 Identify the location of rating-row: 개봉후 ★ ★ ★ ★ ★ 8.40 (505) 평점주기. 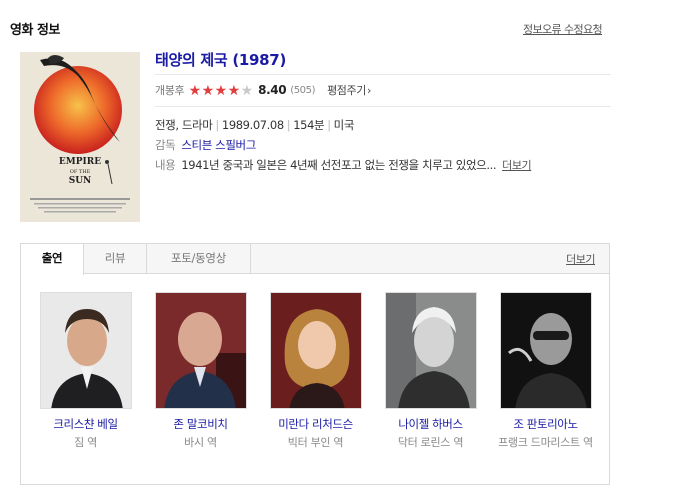
(383, 91).